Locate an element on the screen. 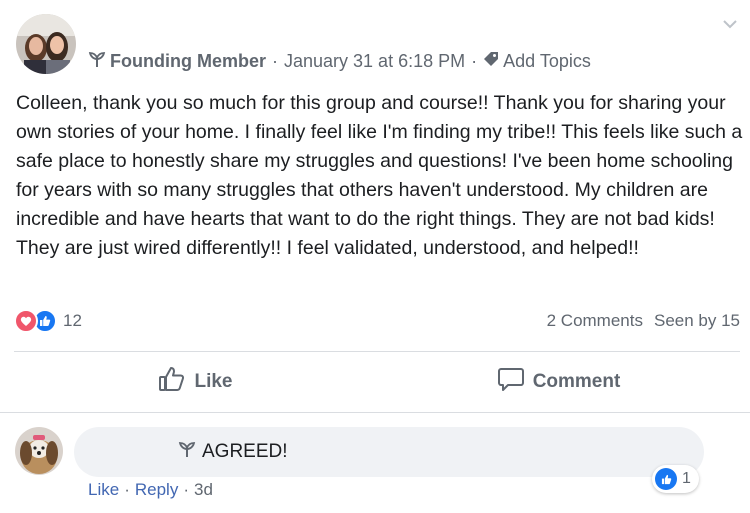  founding-member-badge: Founding Member is located at coordinates (188, 61).